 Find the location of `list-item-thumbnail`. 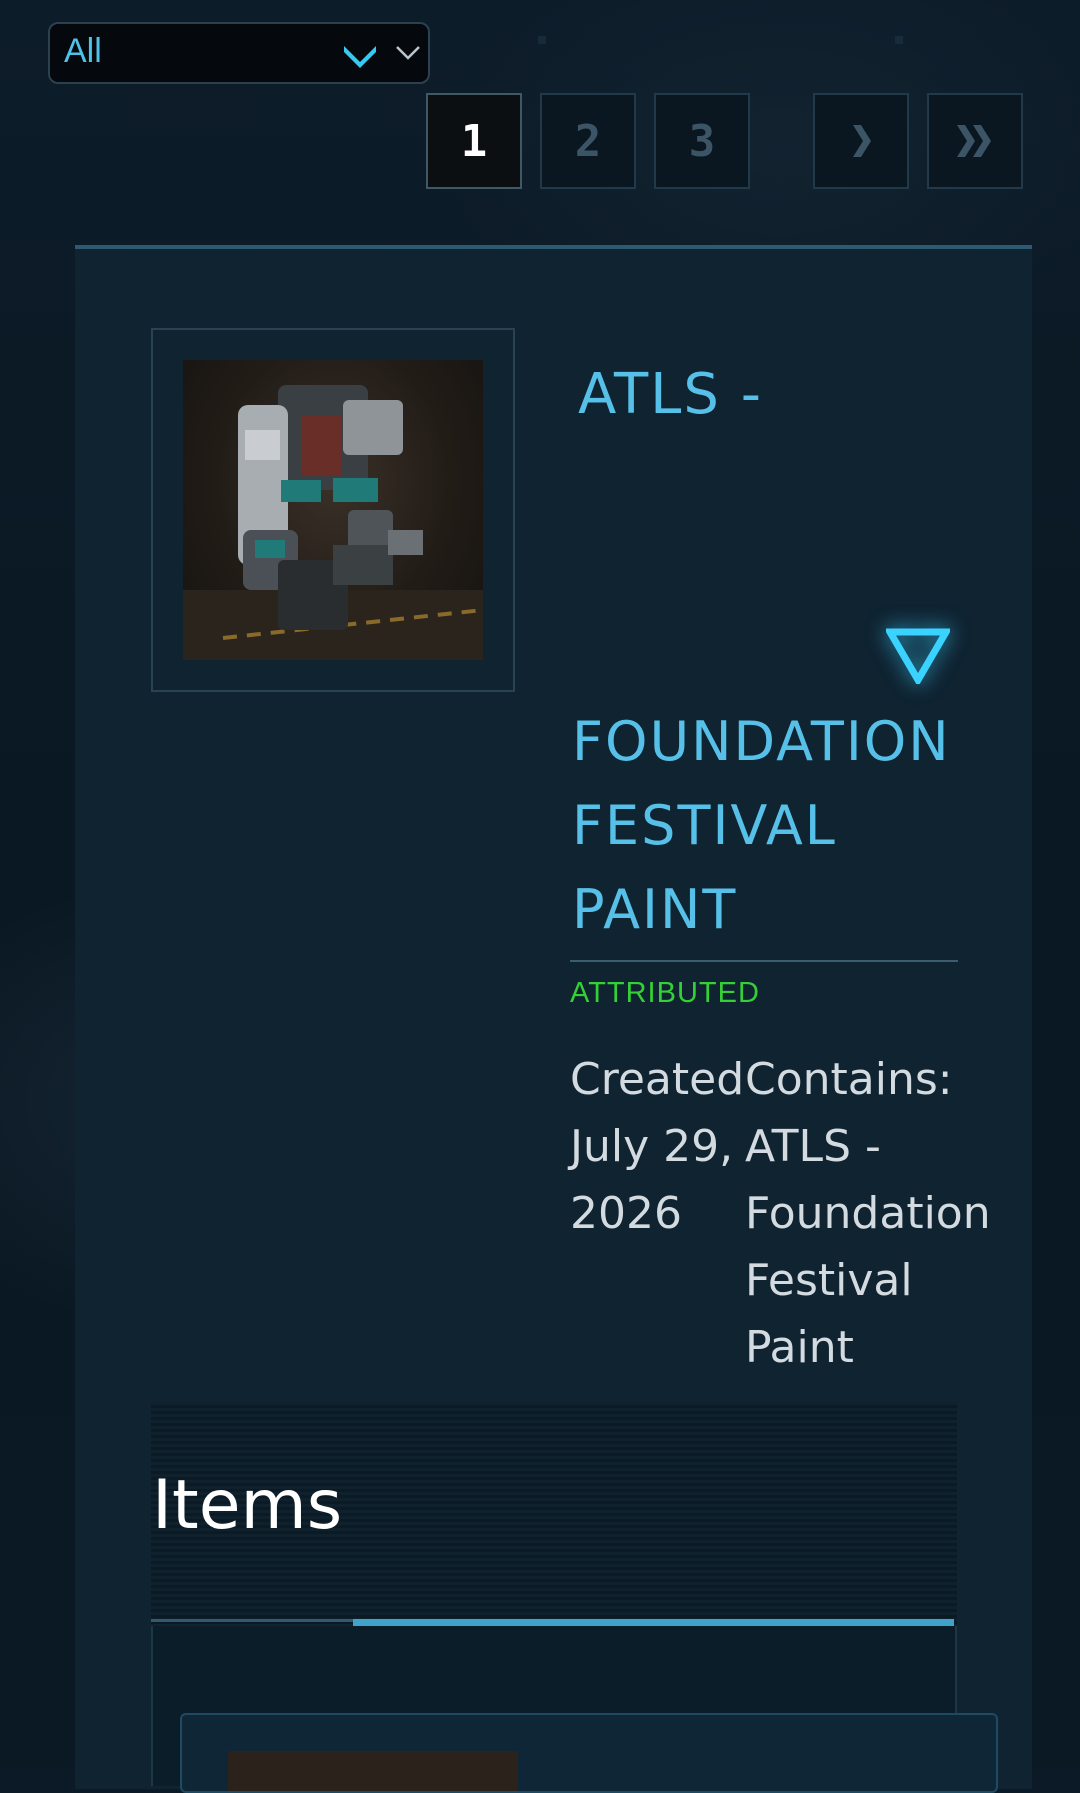

list-item-thumbnail is located at coordinates (373, 1771).